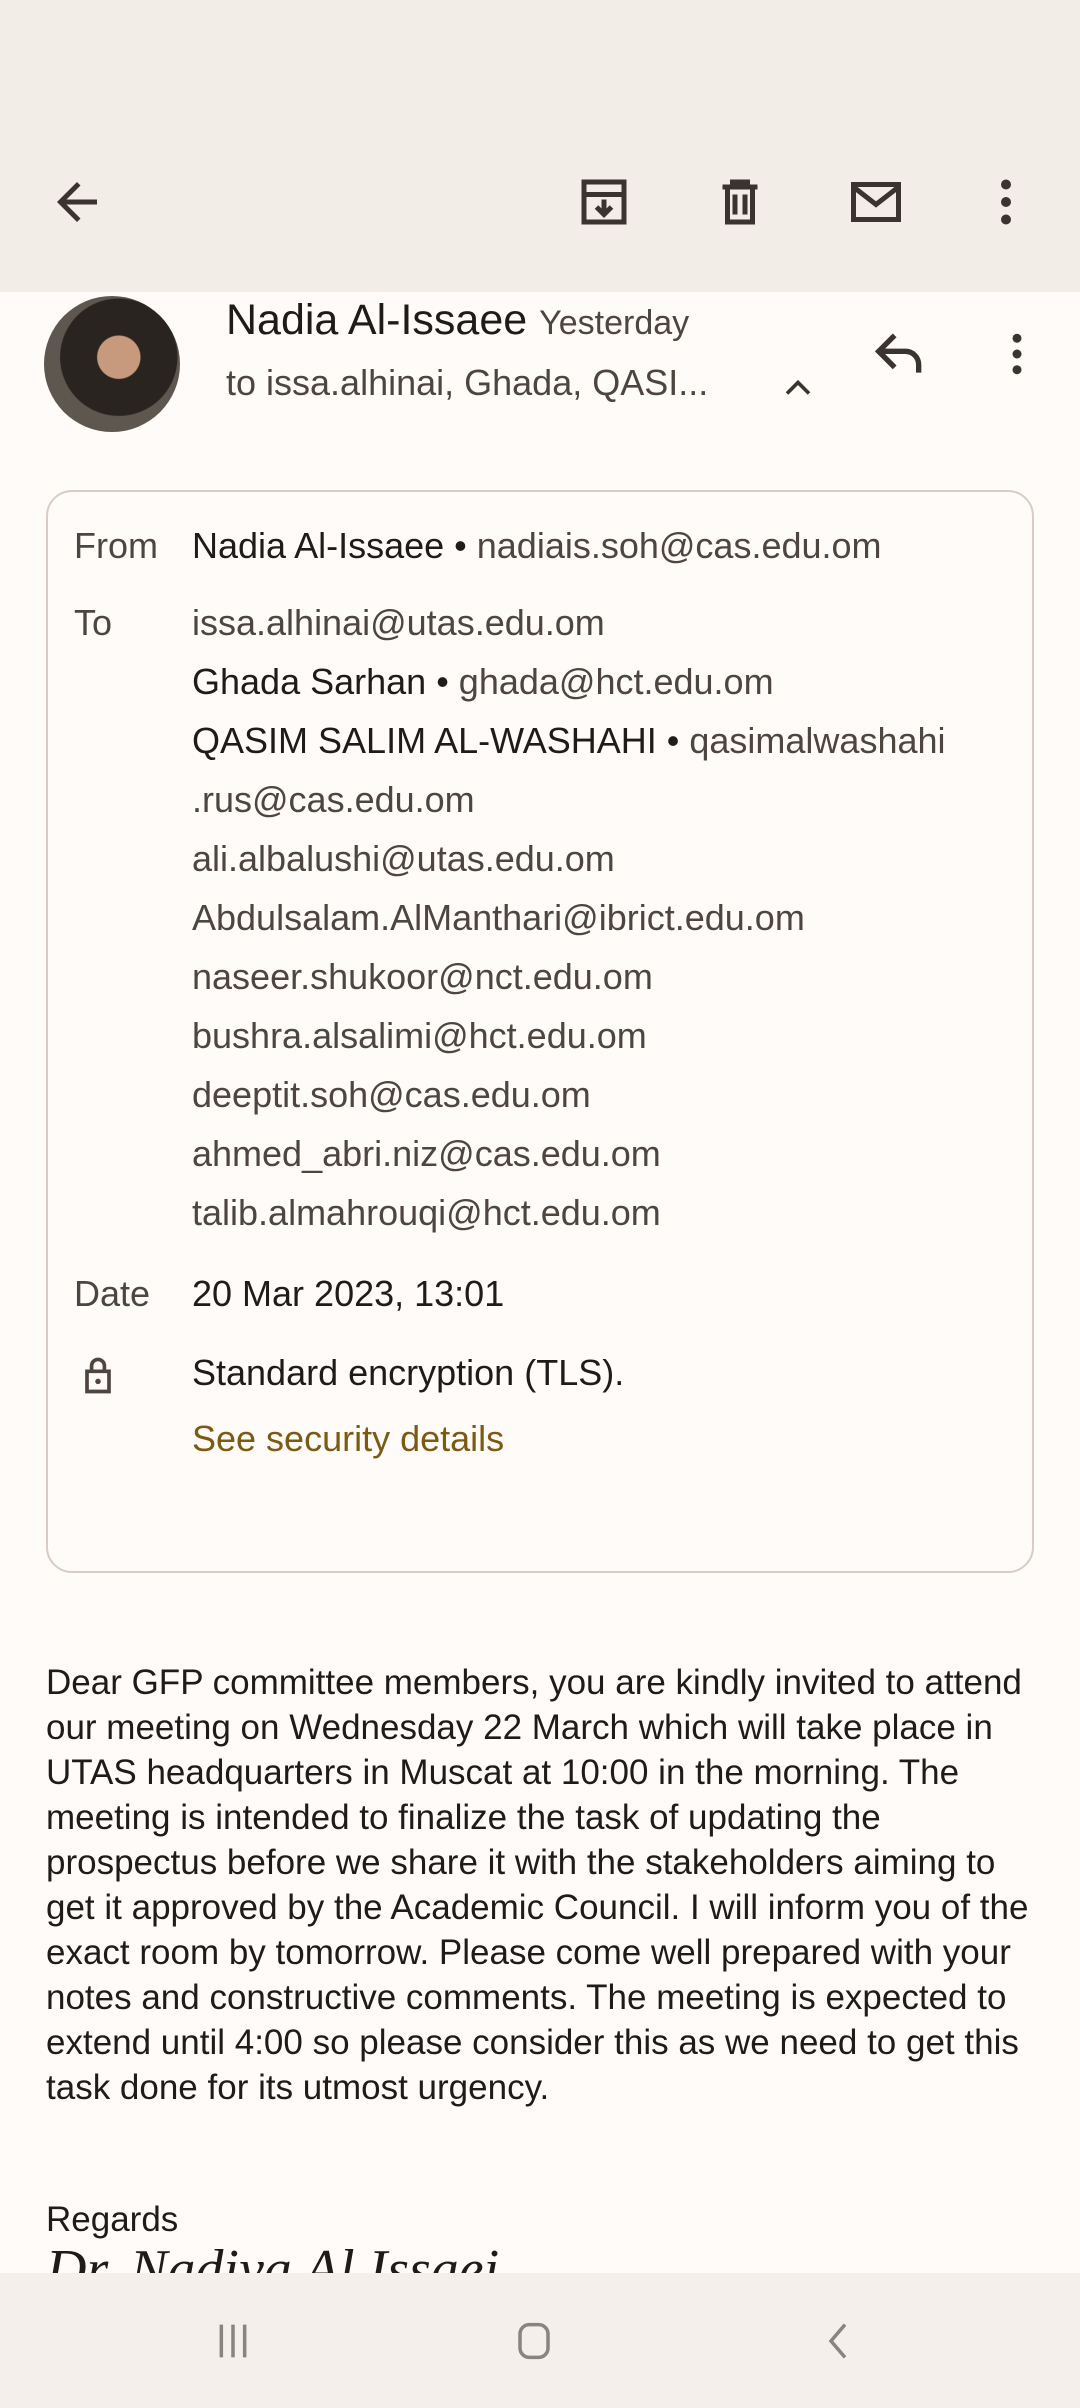  Describe the element at coordinates (348, 1293) in the screenshot. I see `date-value: 20 Mar 2023, 13:01` at that location.